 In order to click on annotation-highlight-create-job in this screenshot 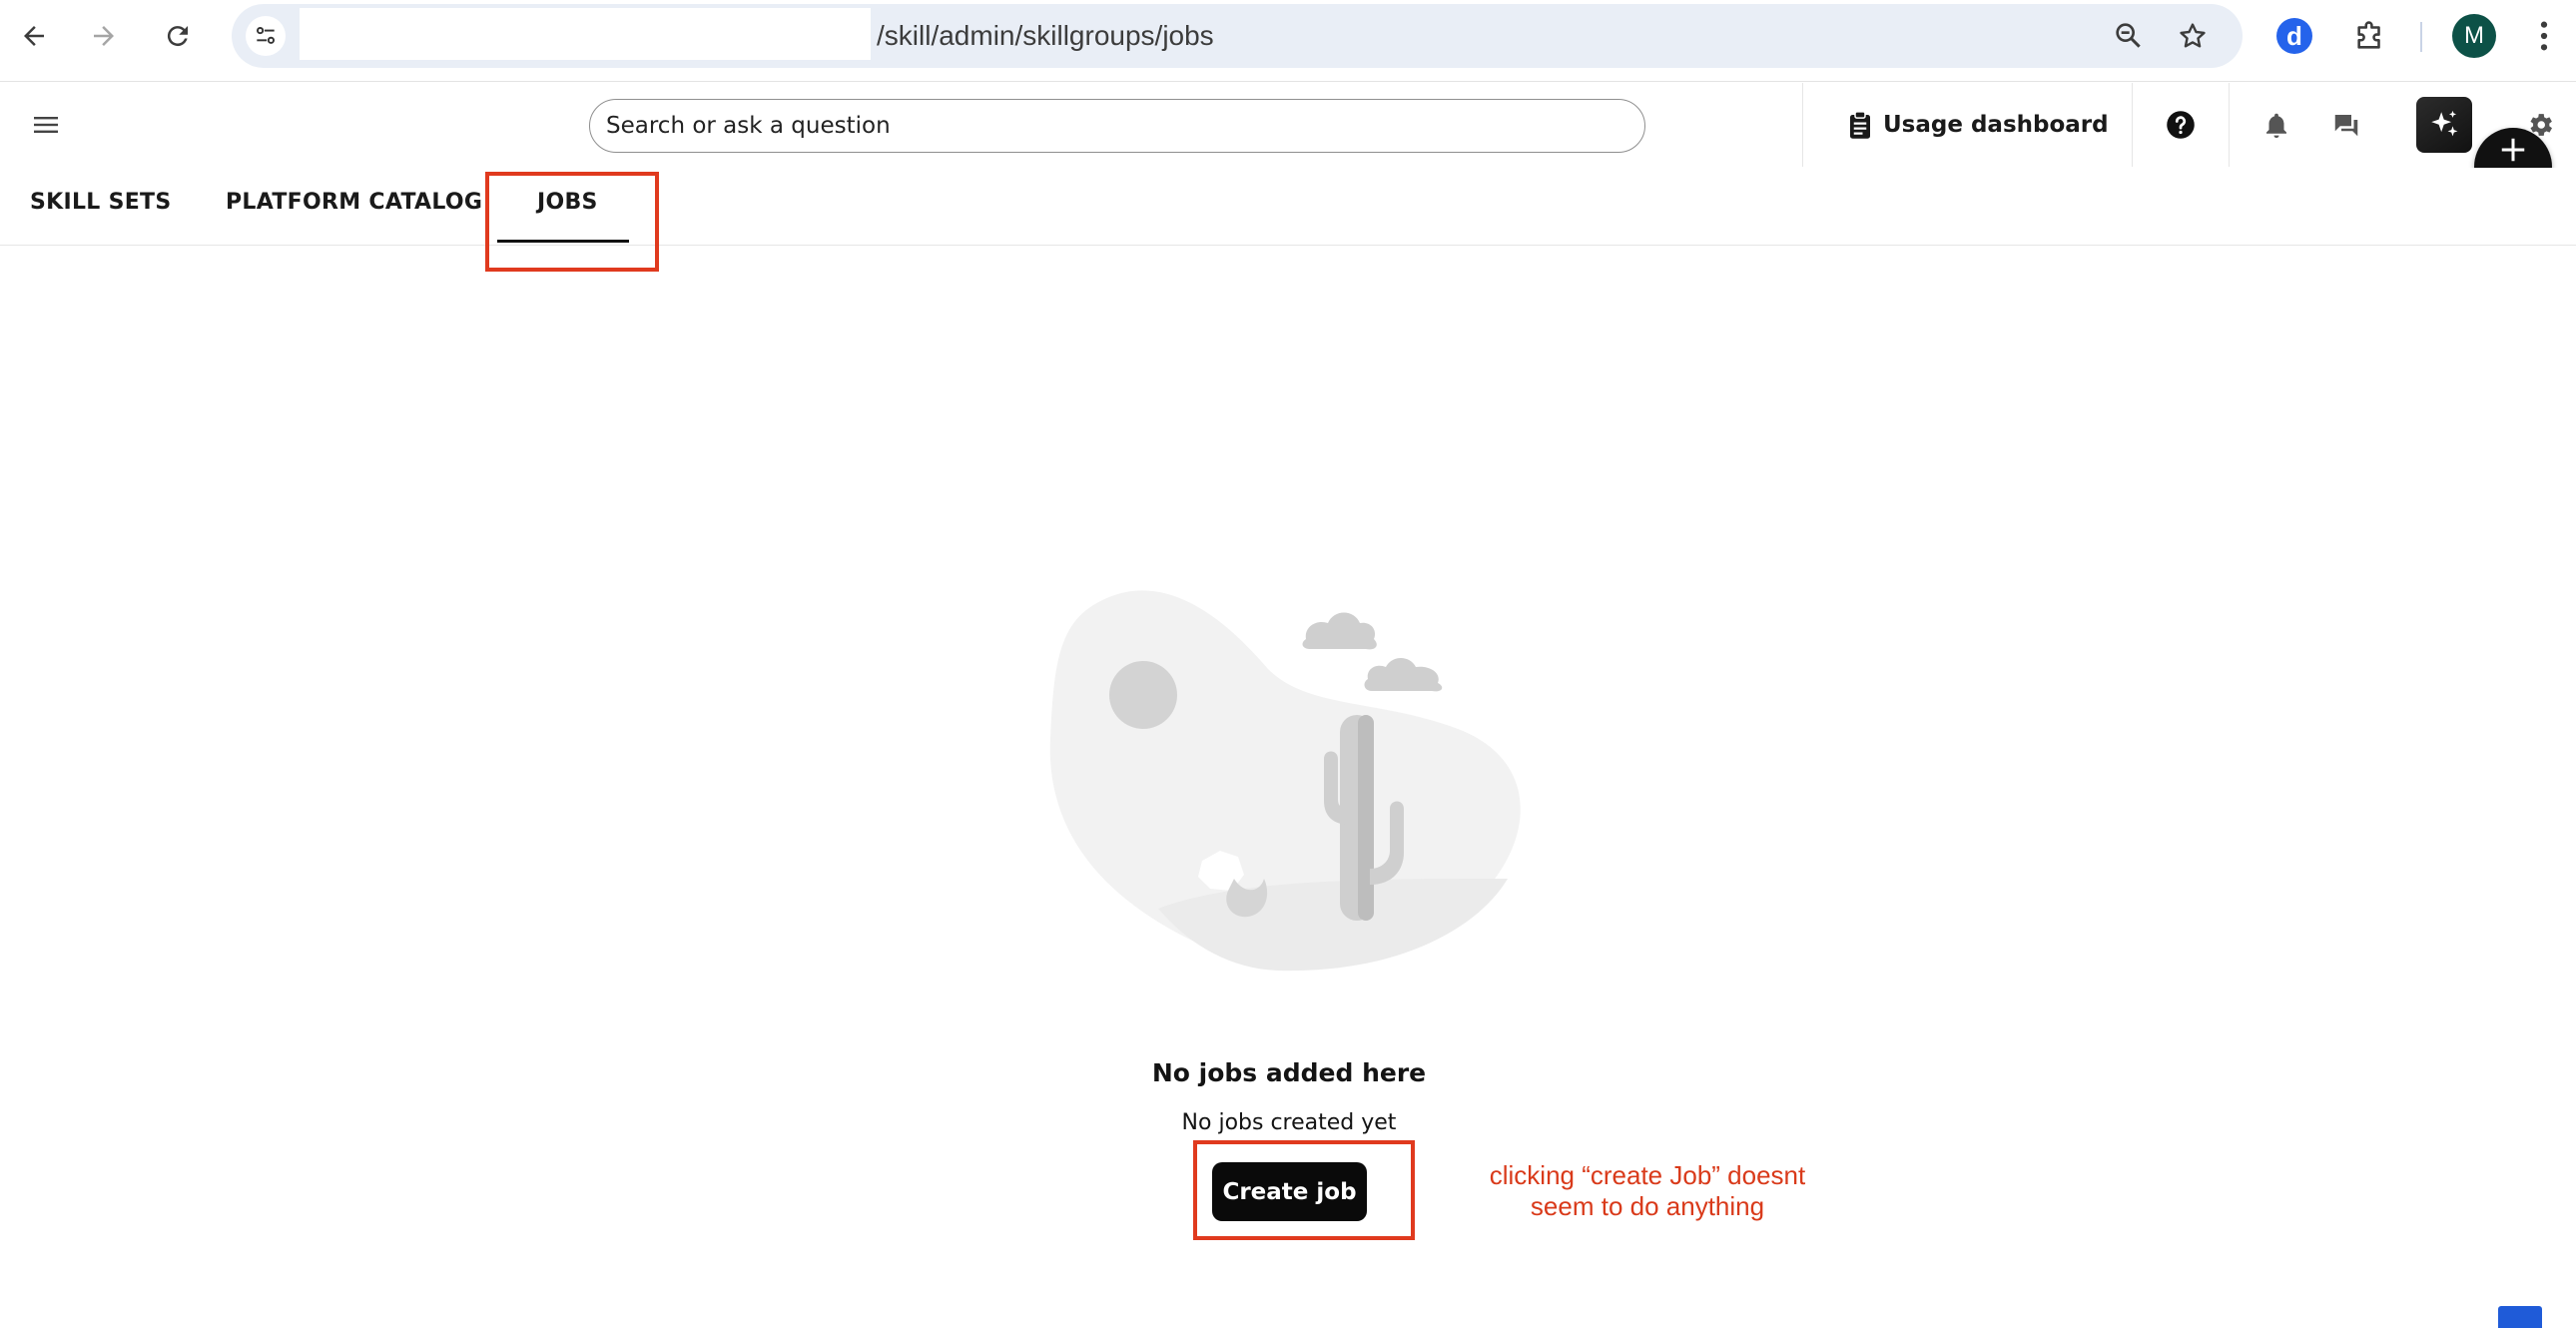, I will do `click(1304, 1190)`.